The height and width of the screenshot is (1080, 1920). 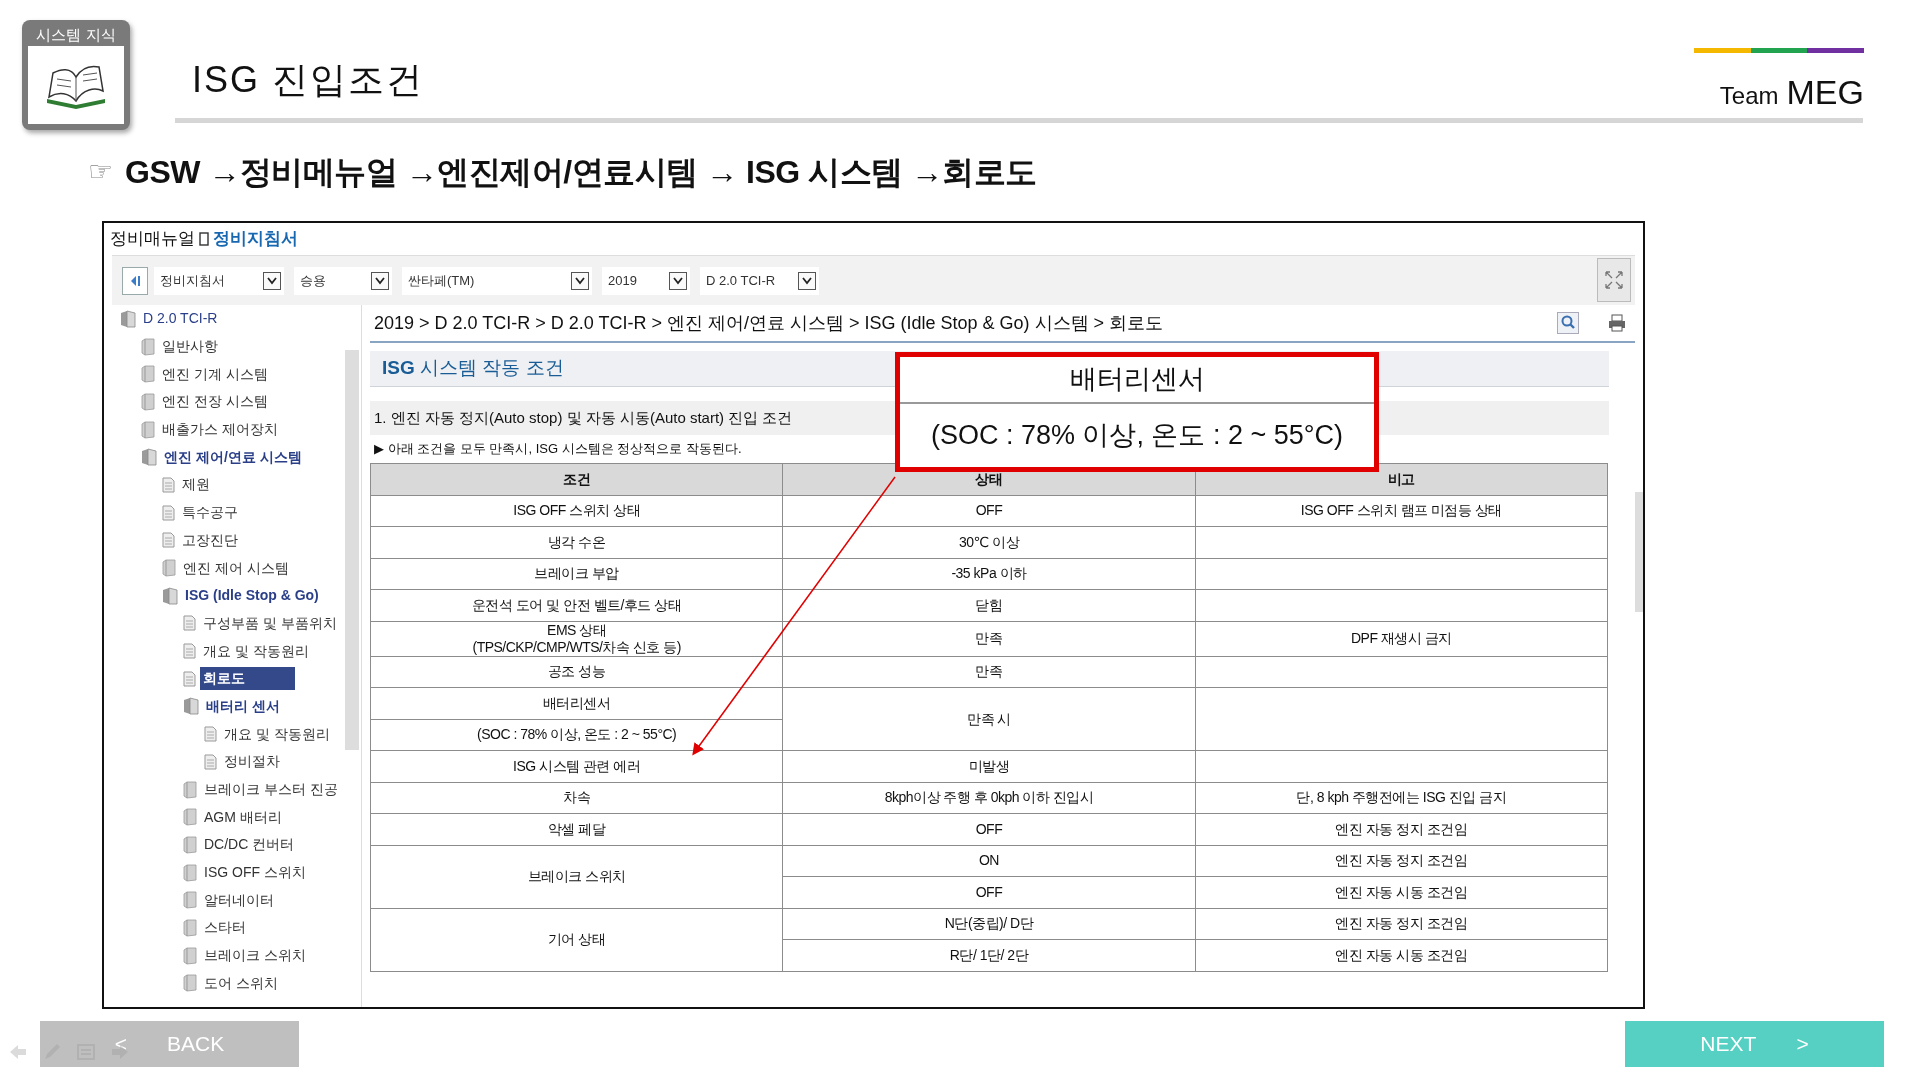 What do you see at coordinates (989, 924) in the screenshot?
I see `table-cell: N단(중립)/ D단` at bounding box center [989, 924].